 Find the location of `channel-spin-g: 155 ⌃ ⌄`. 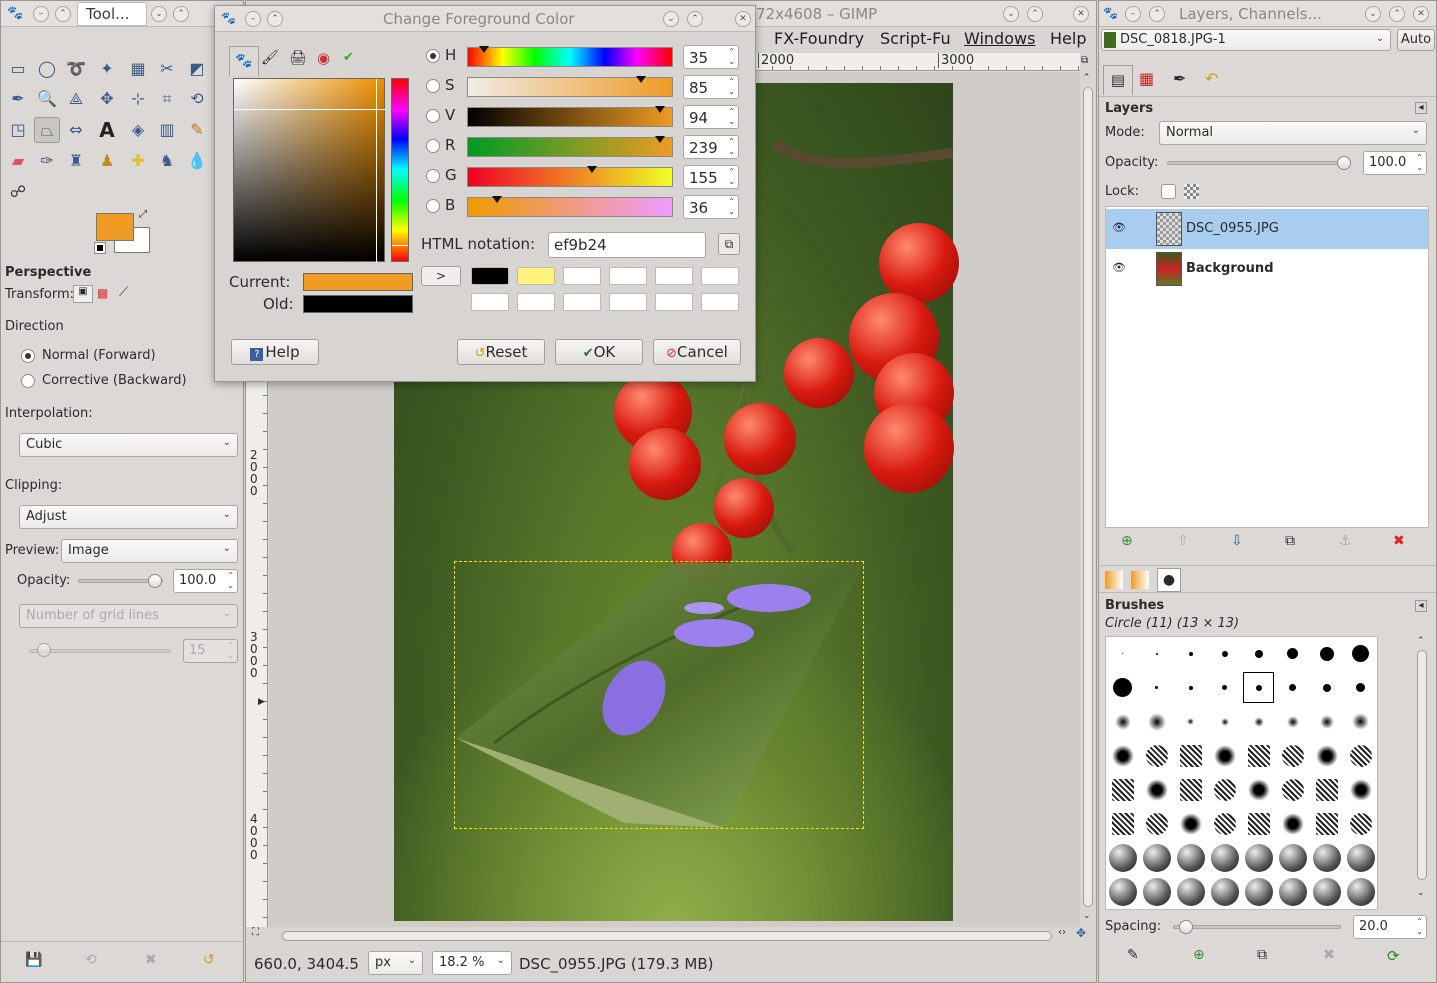

channel-spin-g: 155 ⌃ ⌄ is located at coordinates (711, 177).